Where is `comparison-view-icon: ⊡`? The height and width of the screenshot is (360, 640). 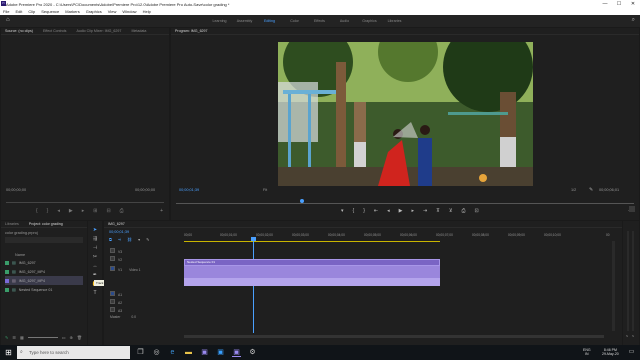 comparison-view-icon: ⊡ is located at coordinates (477, 211).